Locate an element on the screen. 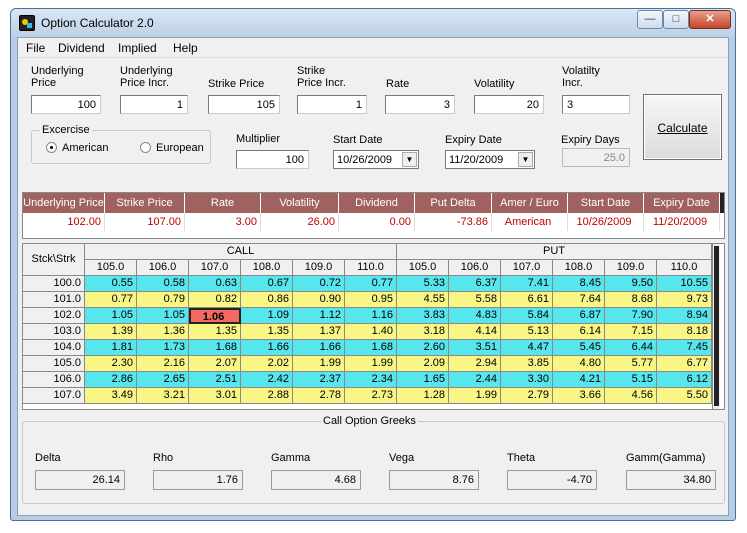 The width and height of the screenshot is (747, 533). scroll-thumb is located at coordinates (716, 326).